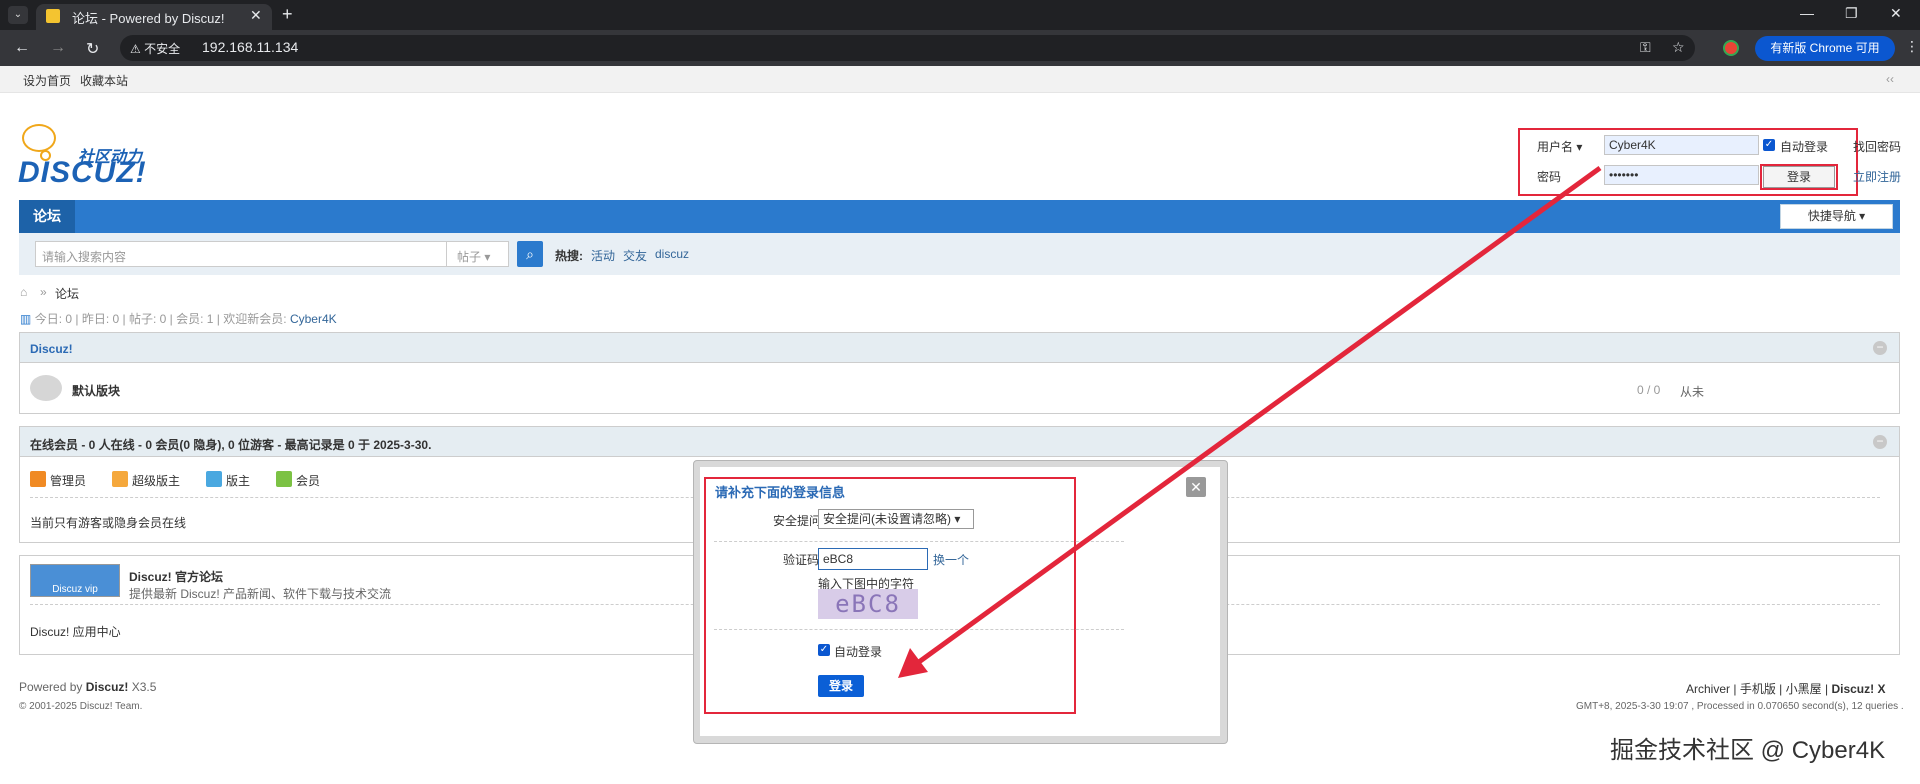  What do you see at coordinates (1804, 147) in the screenshot?
I see `auto-login-label: 自动登录` at bounding box center [1804, 147].